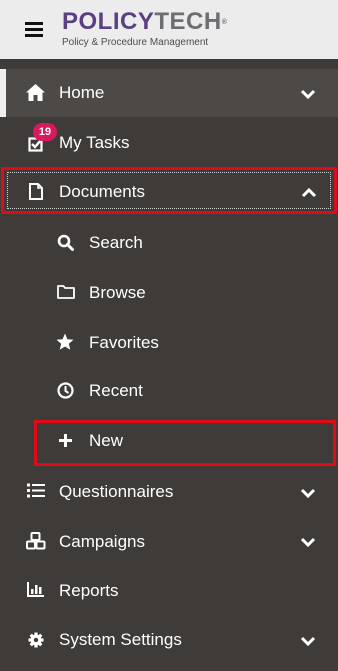 The width and height of the screenshot is (338, 671). I want to click on star-icon, so click(65, 342).